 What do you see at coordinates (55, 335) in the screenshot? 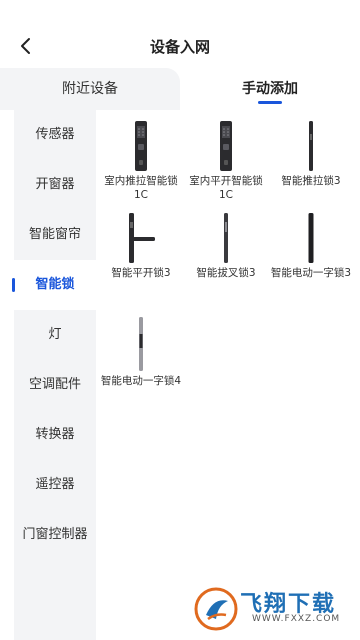
I see `sidebar-item-light: 灯` at bounding box center [55, 335].